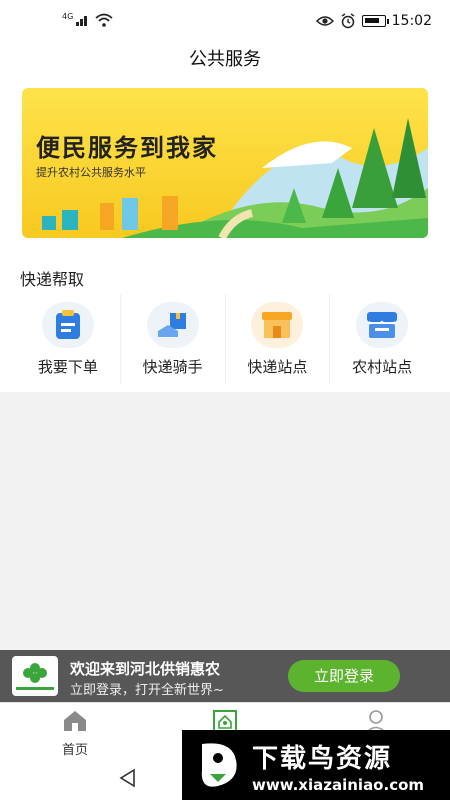 The height and width of the screenshot is (800, 450). What do you see at coordinates (172, 325) in the screenshot?
I see `courier-icon` at bounding box center [172, 325].